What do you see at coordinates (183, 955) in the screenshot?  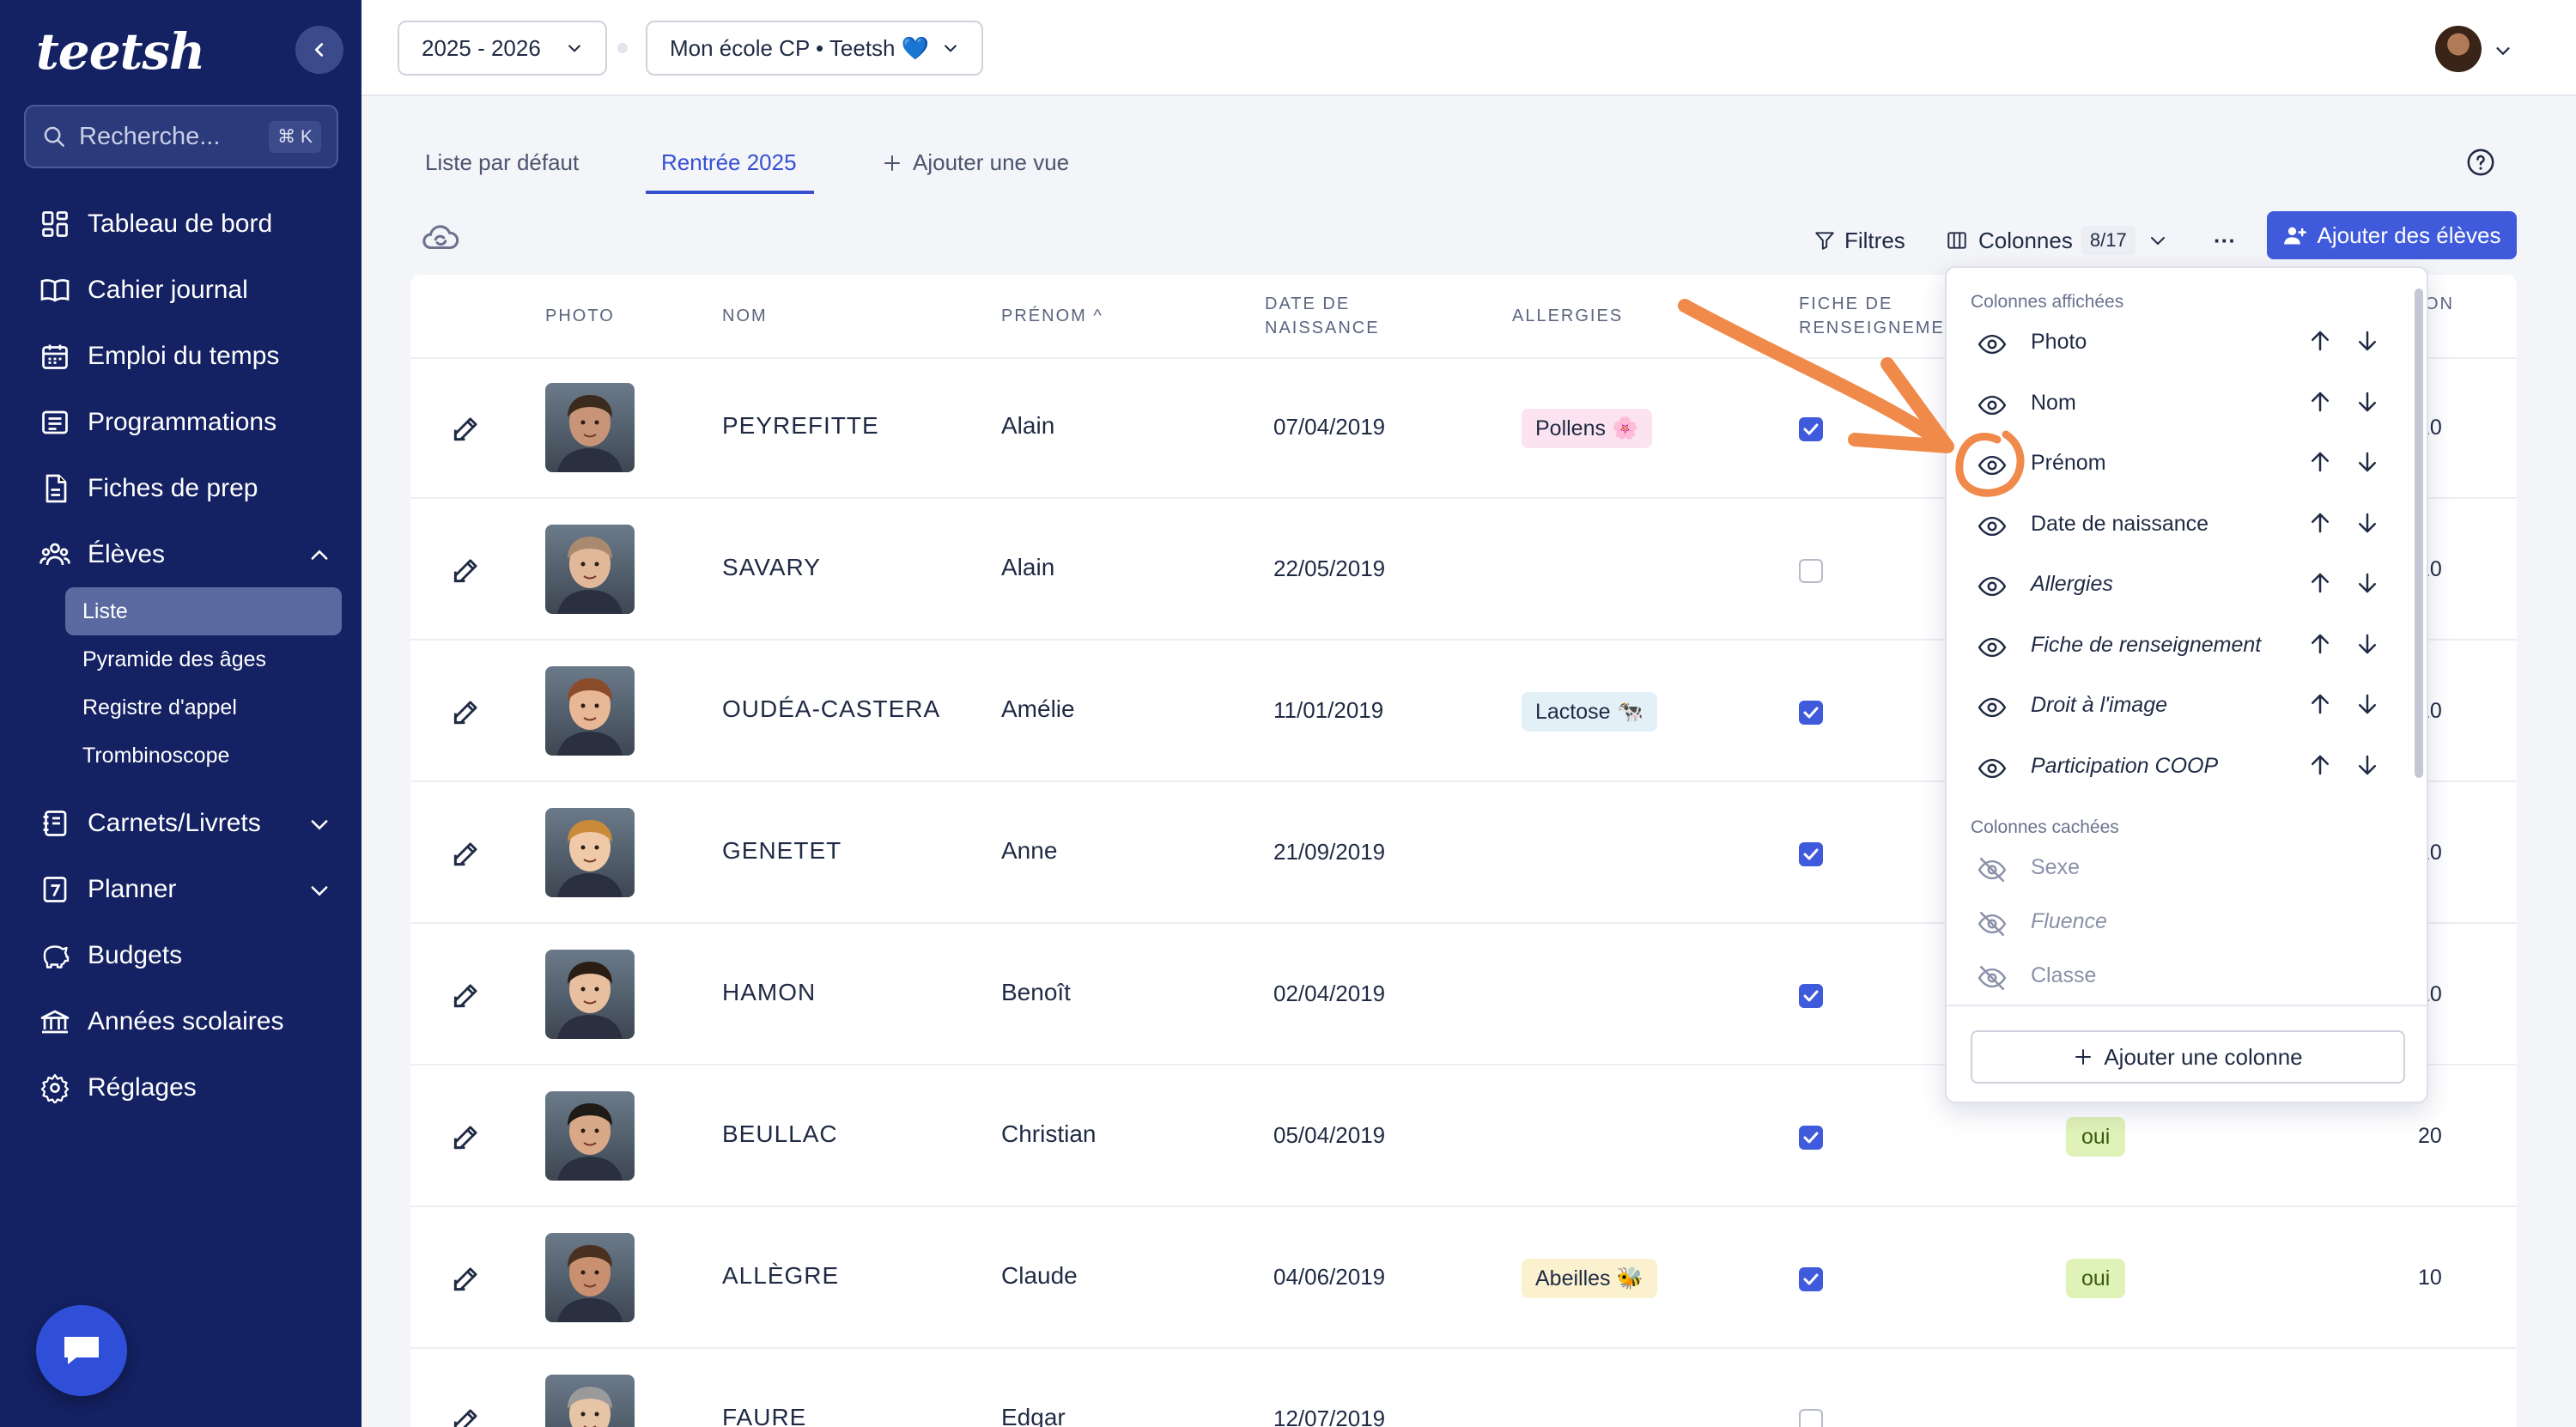 I see `sidebar-item-budgets: Budgets` at bounding box center [183, 955].